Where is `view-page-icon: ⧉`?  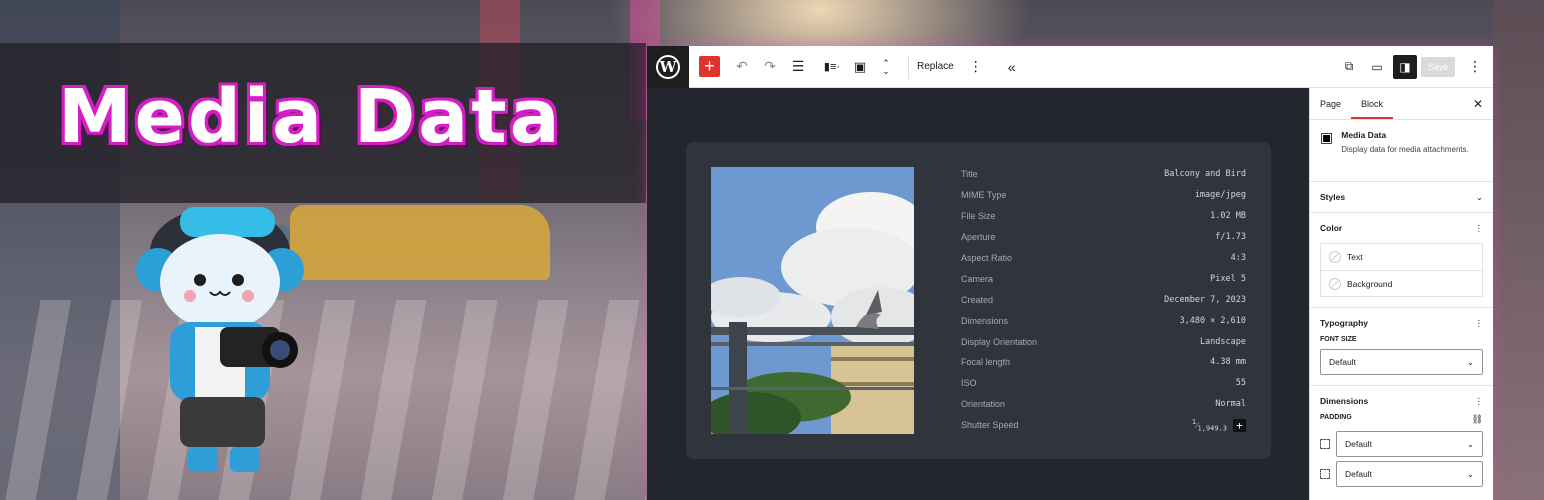
view-page-icon: ⧉ is located at coordinates (1349, 67).